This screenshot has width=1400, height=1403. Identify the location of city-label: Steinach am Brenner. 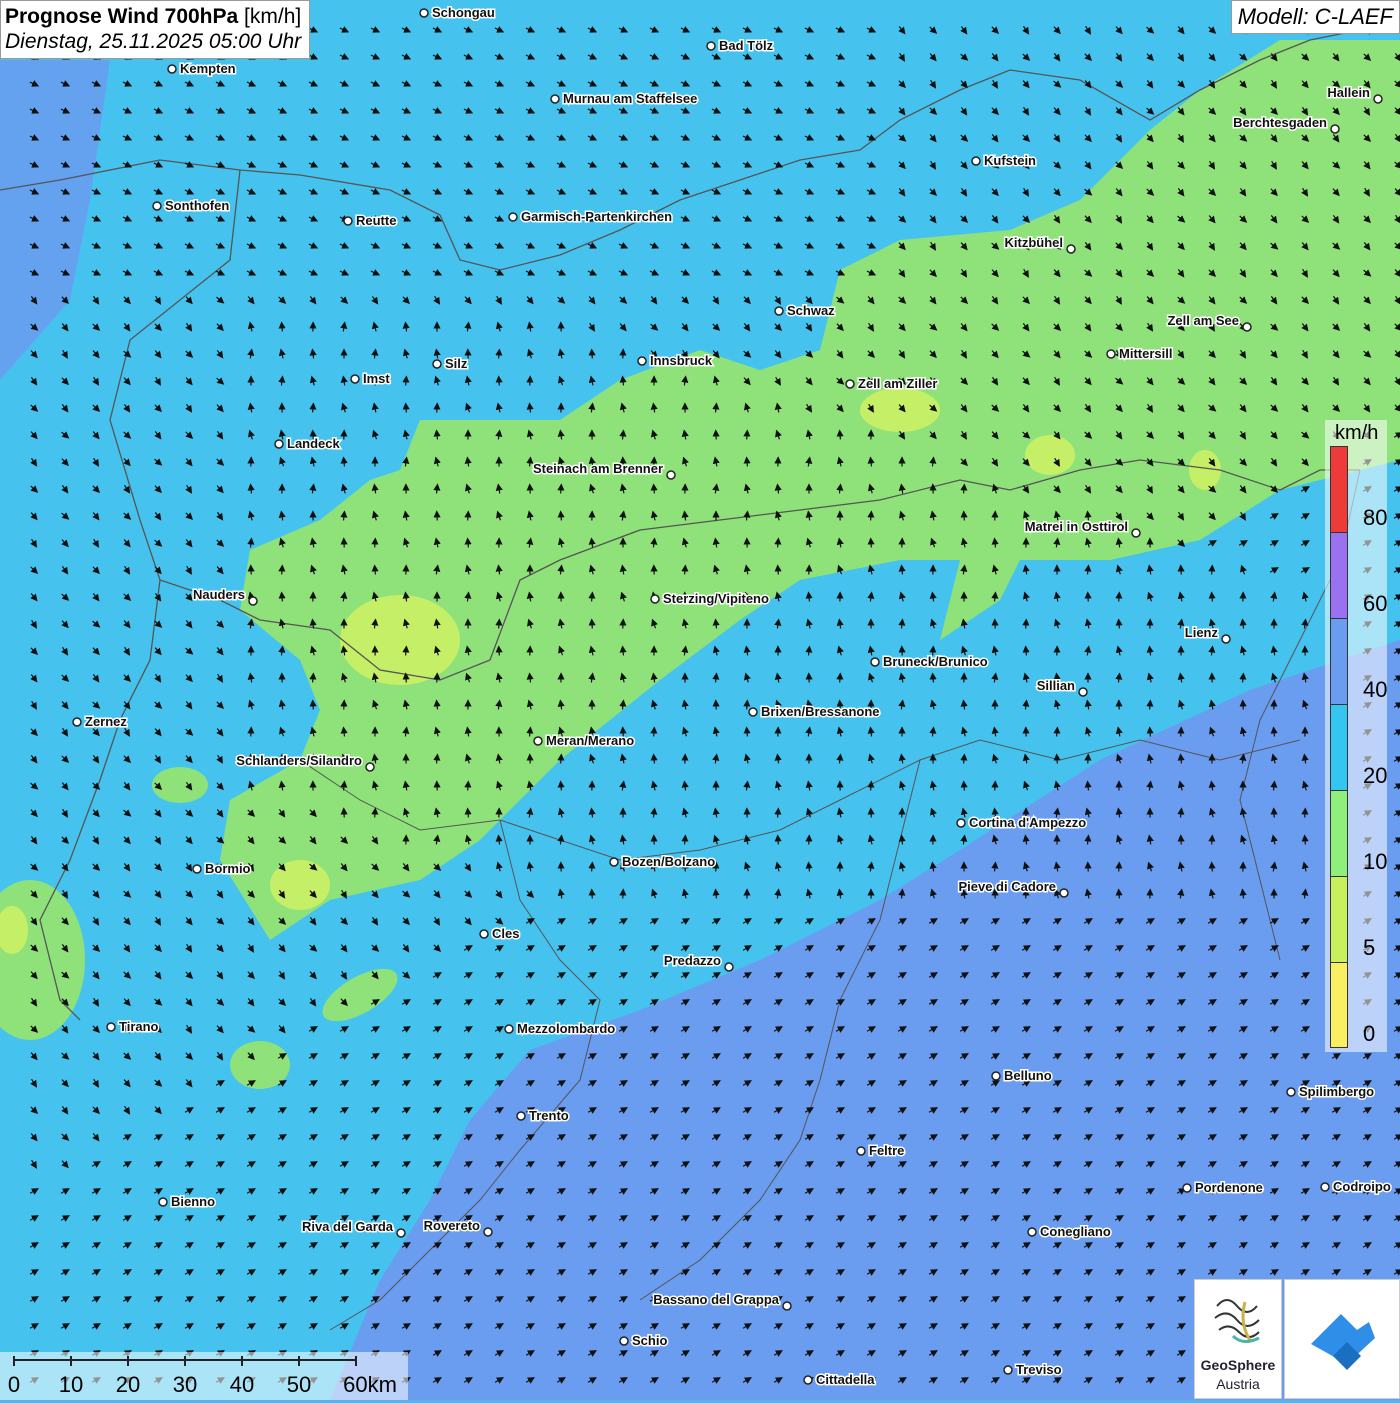
(598, 468).